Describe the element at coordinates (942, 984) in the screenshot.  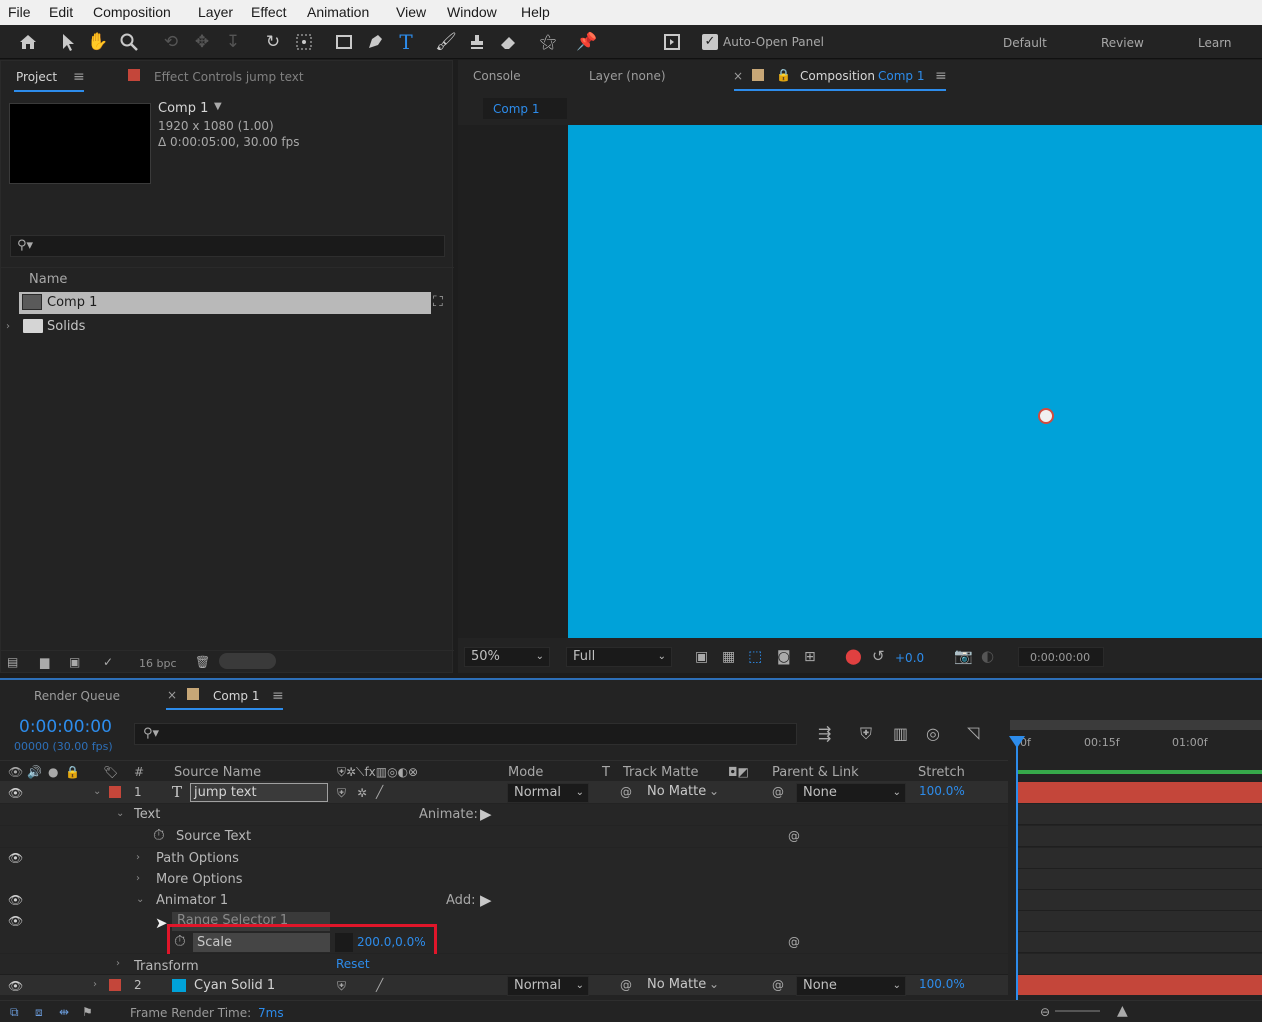
I see `stretch-value-2: 100.0%` at that location.